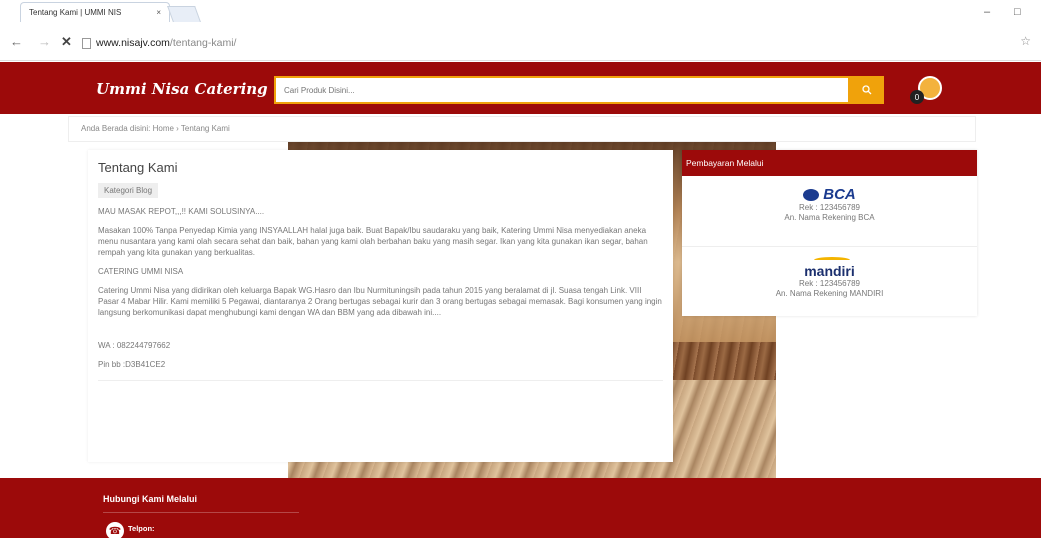 The width and height of the screenshot is (1041, 538). I want to click on search-input, so click(564, 90).